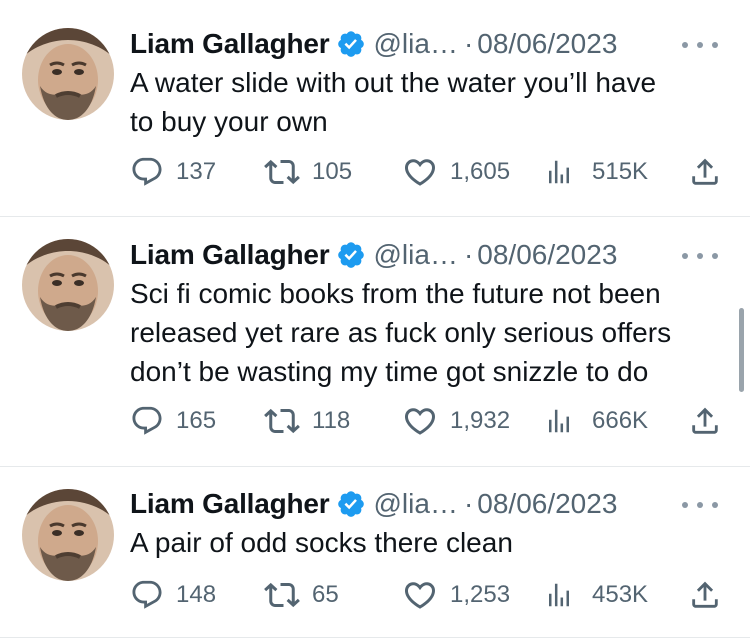  I want to click on tweet-text-line: A pair of odd socks there clean, so click(321, 542).